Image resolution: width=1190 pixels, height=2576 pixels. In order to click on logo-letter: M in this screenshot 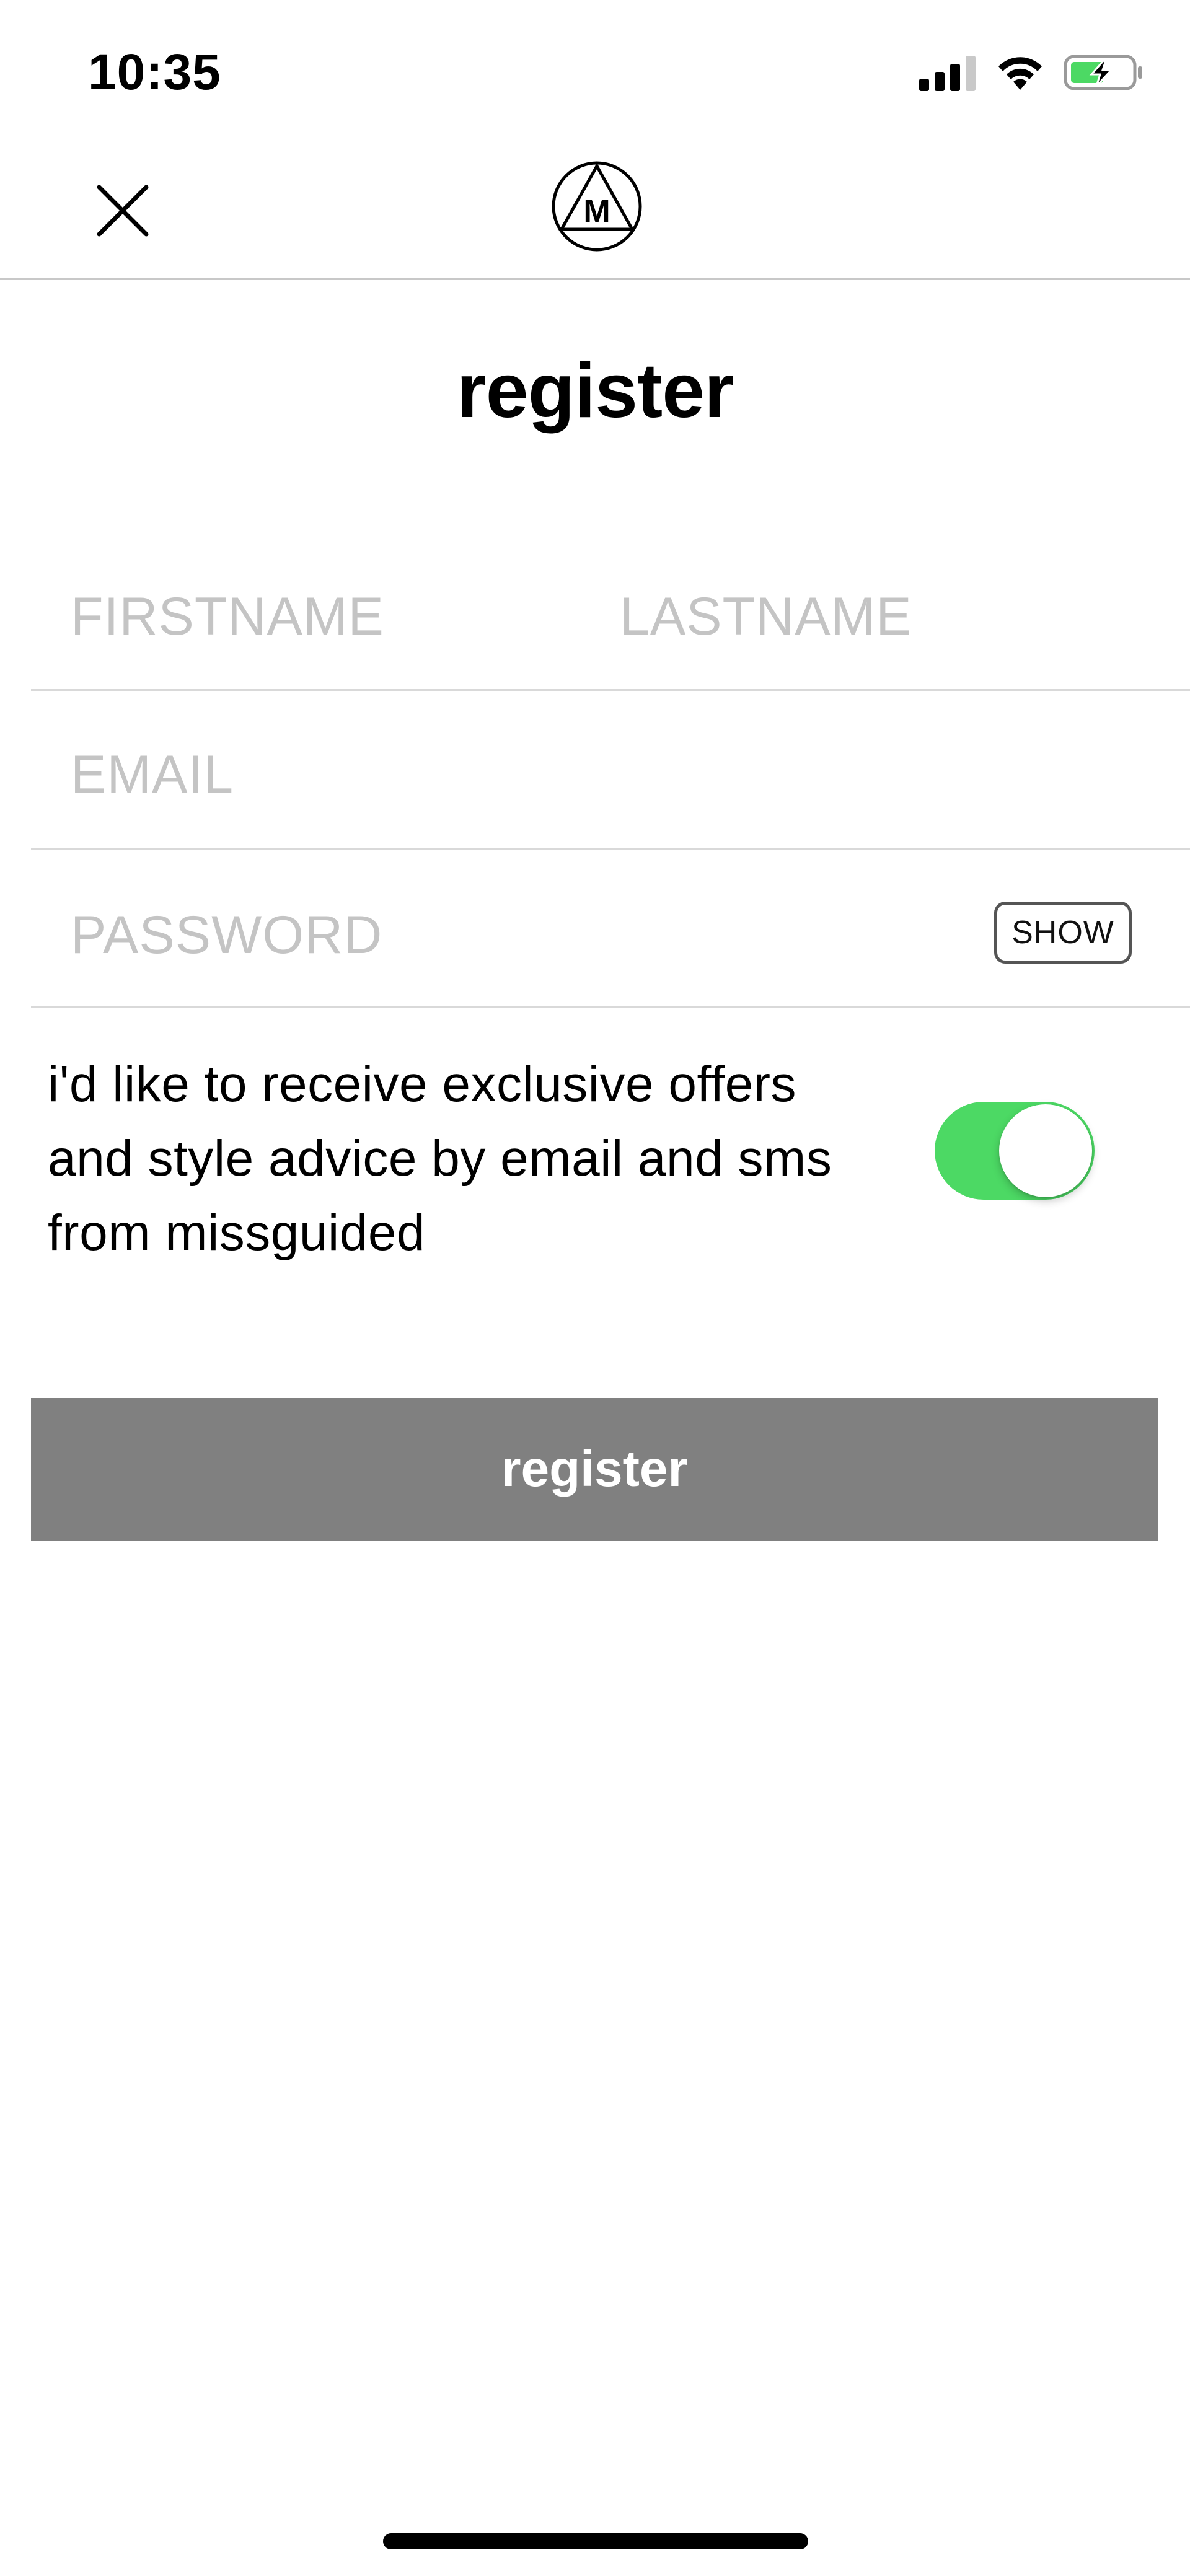, I will do `click(596, 211)`.